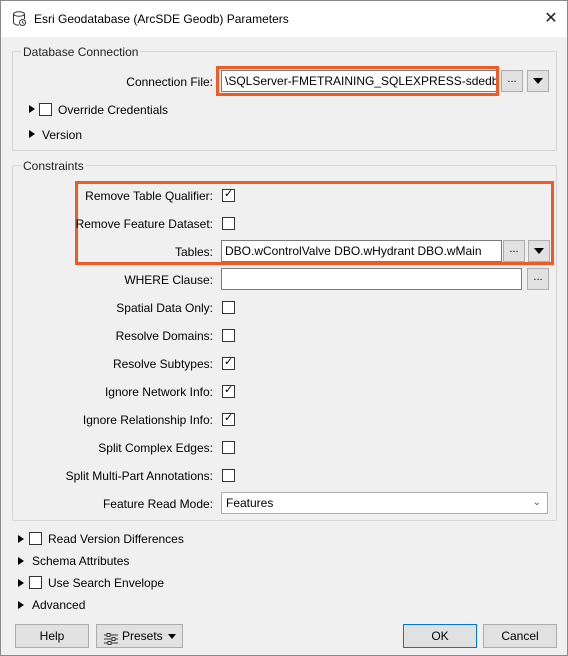  Describe the element at coordinates (228, 307) in the screenshot. I see `spatial-data-only-checkbox` at that location.